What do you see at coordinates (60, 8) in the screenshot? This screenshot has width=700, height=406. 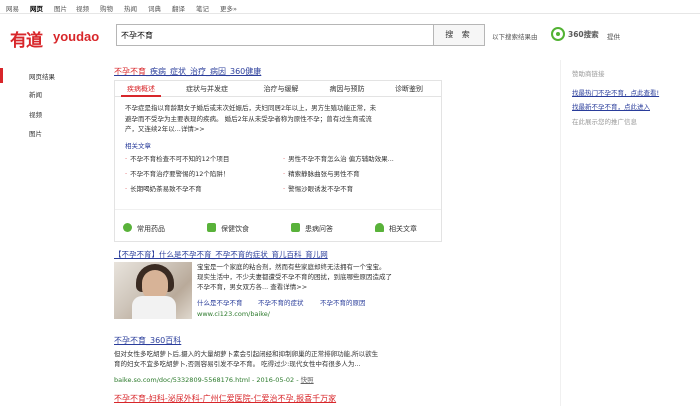 I see `topnav-images: 图片` at bounding box center [60, 8].